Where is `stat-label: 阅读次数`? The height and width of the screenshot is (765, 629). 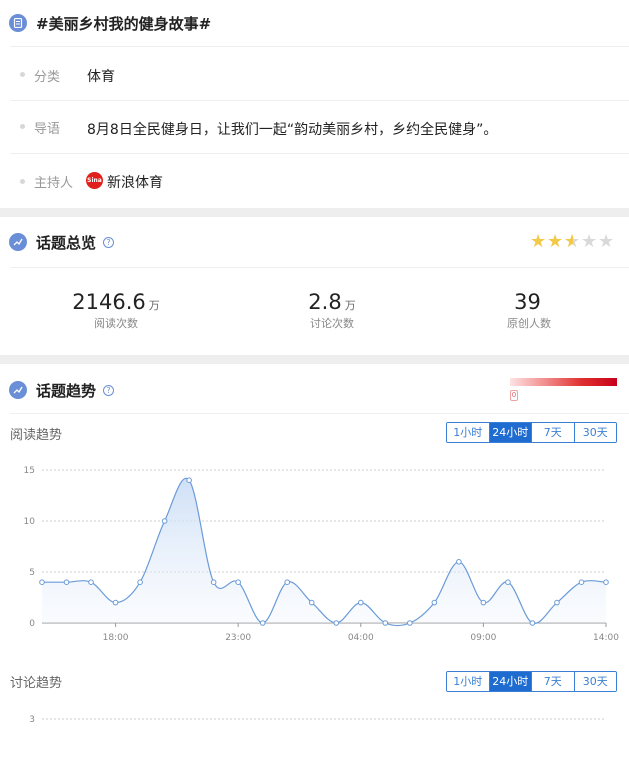 stat-label: 阅读次数 is located at coordinates (116, 323).